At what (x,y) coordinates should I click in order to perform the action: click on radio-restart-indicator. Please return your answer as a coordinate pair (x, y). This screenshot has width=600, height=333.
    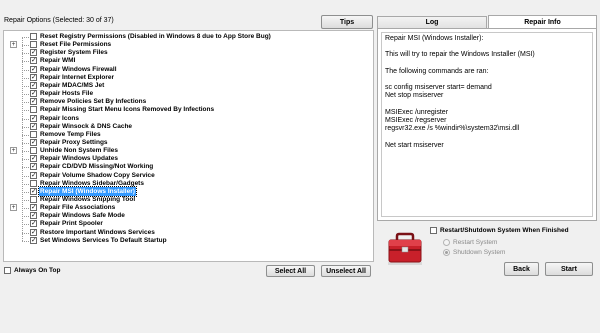
    Looking at the image, I should click on (446, 242).